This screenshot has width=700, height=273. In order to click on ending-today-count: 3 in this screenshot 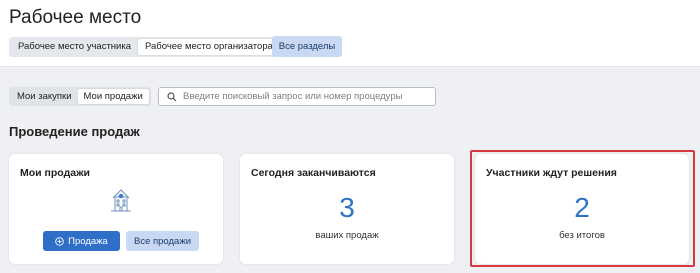, I will do `click(347, 208)`.